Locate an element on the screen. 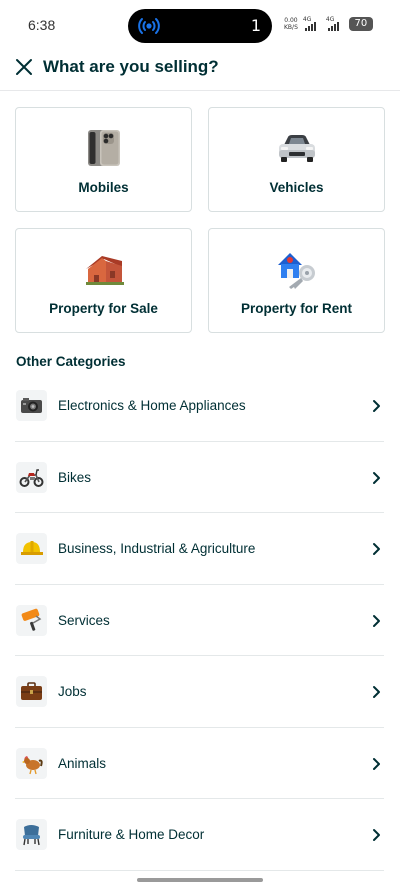  mobile-phone-icon is located at coordinates (103, 148).